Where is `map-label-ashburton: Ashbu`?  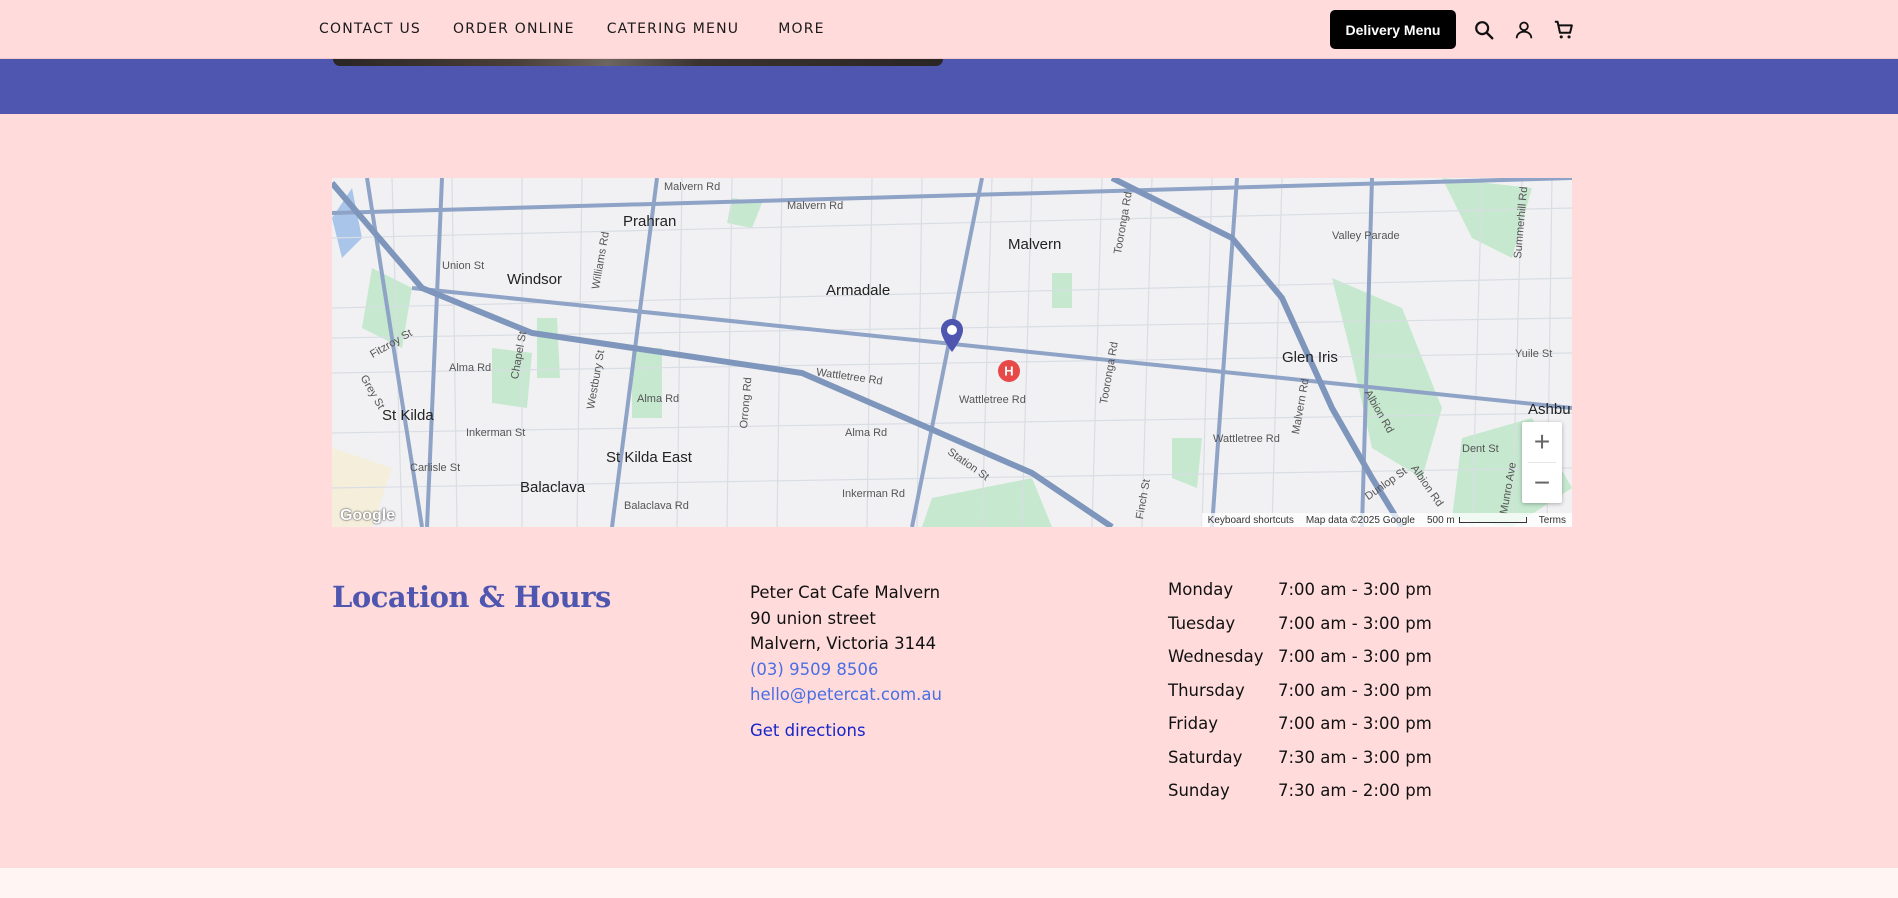 map-label-ashburton: Ashbu is located at coordinates (1549, 409).